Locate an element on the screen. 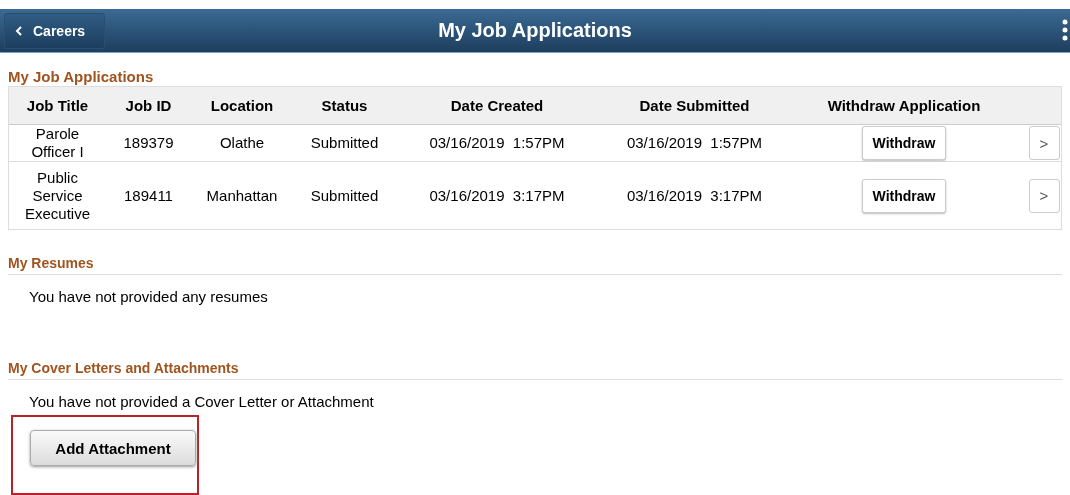 The height and width of the screenshot is (495, 1070). table-cell-text: Parole Officer I is located at coordinates (57, 143).